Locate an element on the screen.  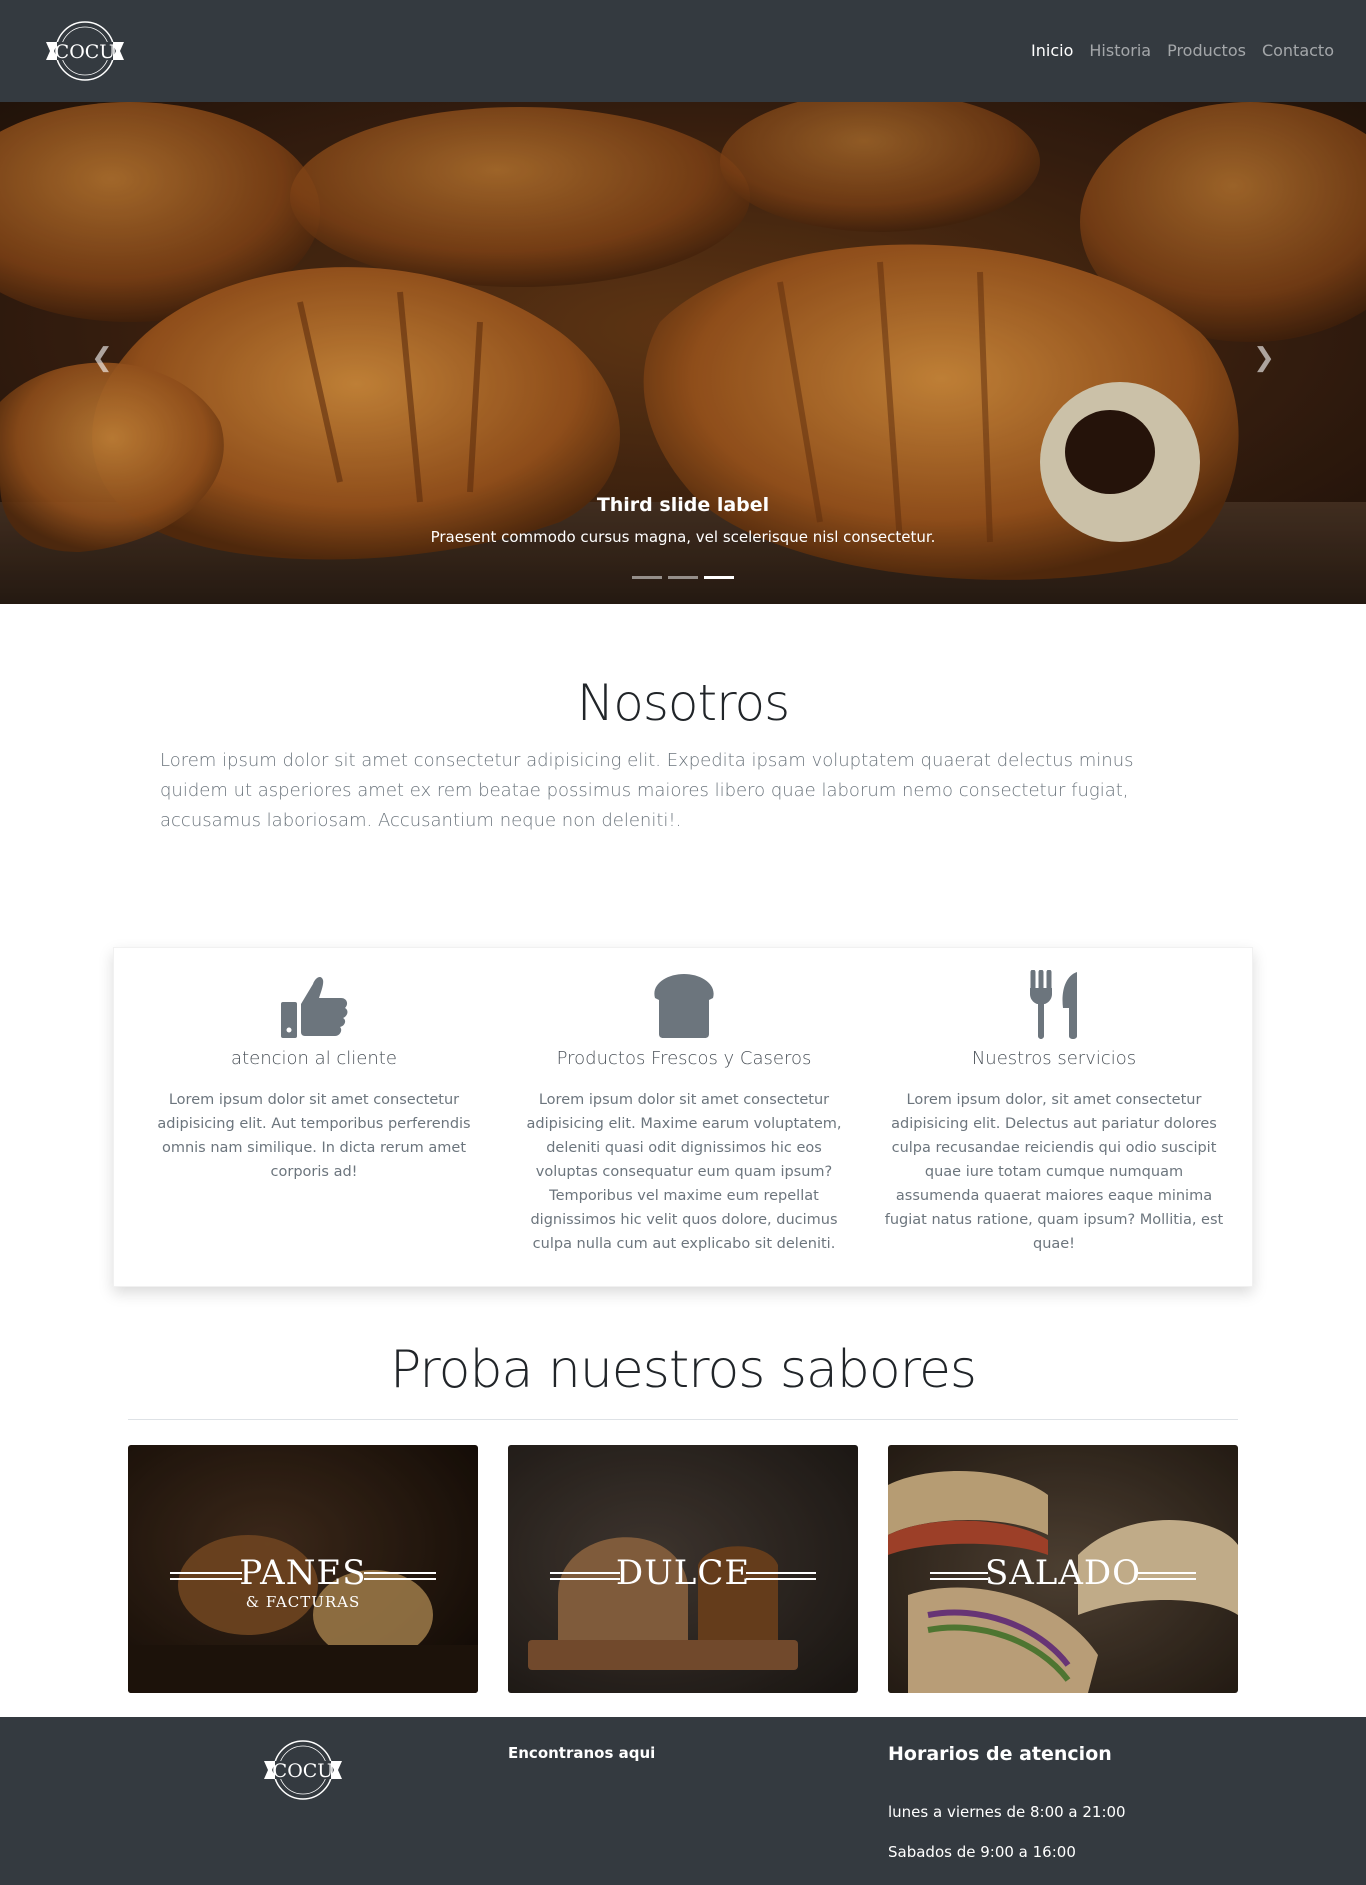
tile-label-panes: PANES is located at coordinates (303, 1573).